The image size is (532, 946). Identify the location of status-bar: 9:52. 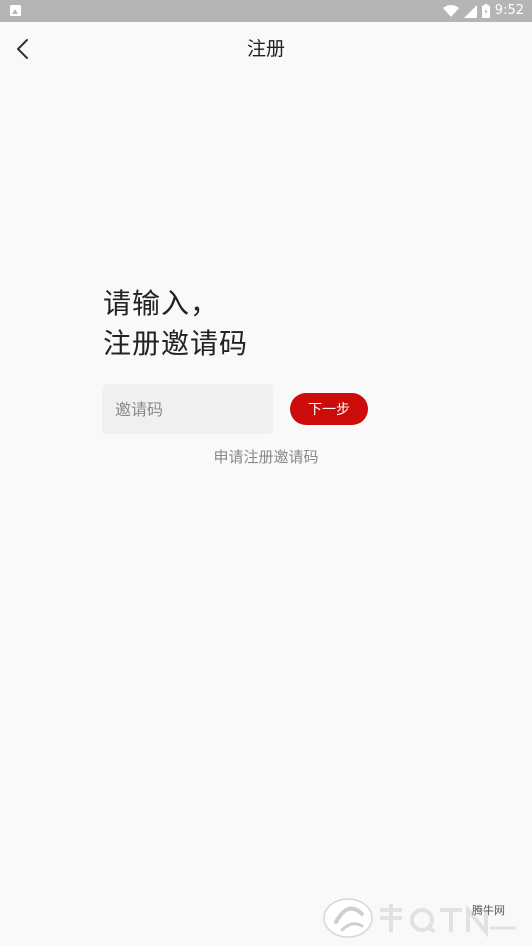
(266, 11).